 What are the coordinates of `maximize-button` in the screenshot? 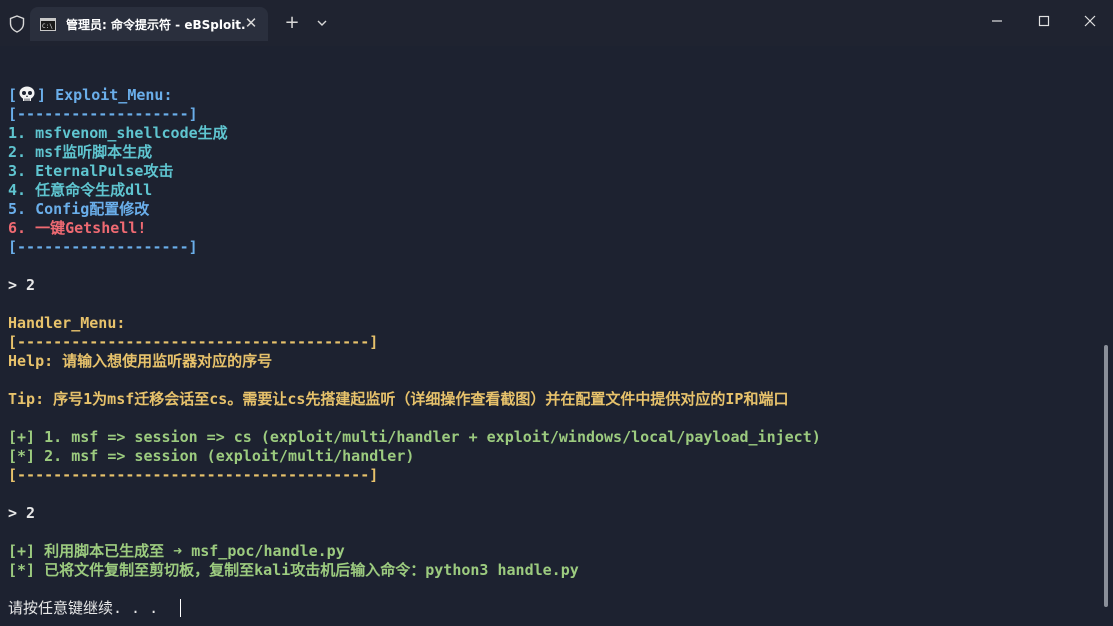 It's located at (1044, 21).